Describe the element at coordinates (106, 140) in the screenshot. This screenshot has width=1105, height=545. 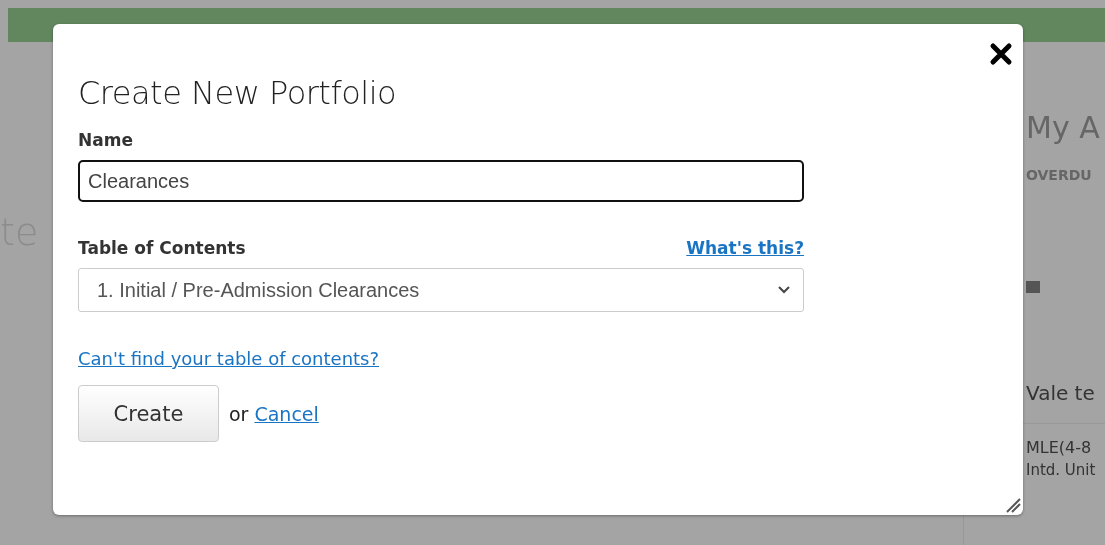
I see `field-label: Name` at that location.